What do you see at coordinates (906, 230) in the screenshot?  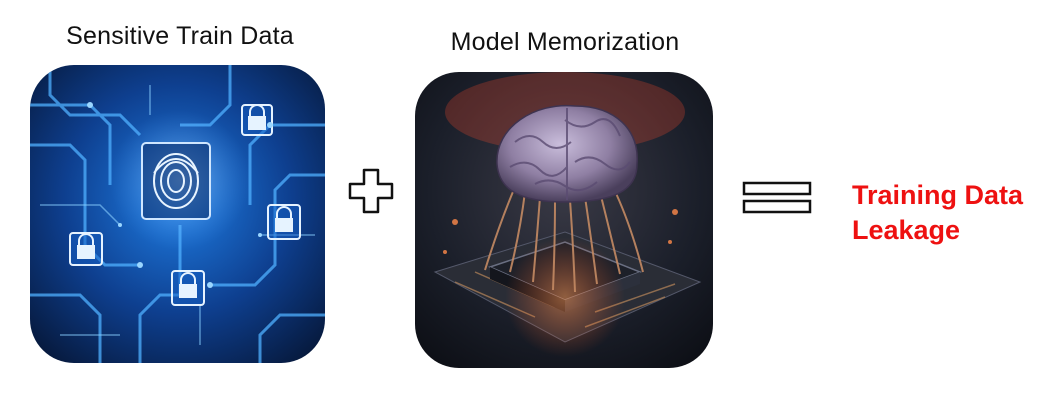 I see `result-line-2: Leakage` at bounding box center [906, 230].